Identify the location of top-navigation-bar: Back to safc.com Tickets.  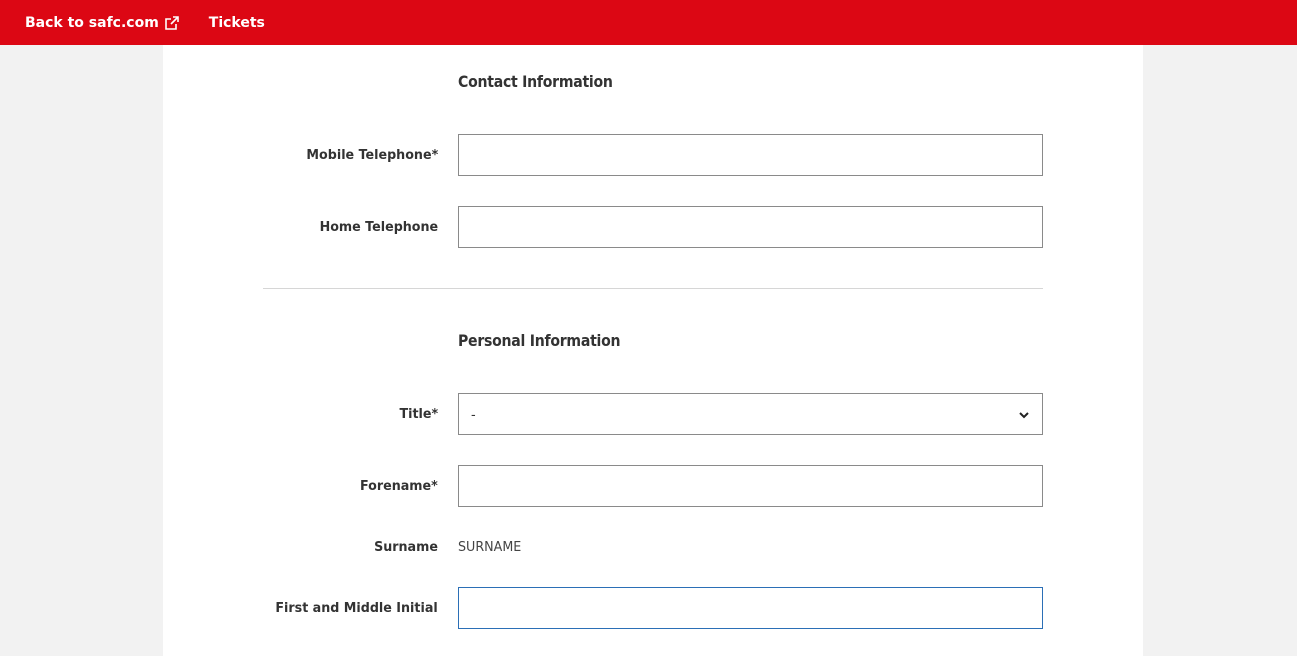
(648, 22).